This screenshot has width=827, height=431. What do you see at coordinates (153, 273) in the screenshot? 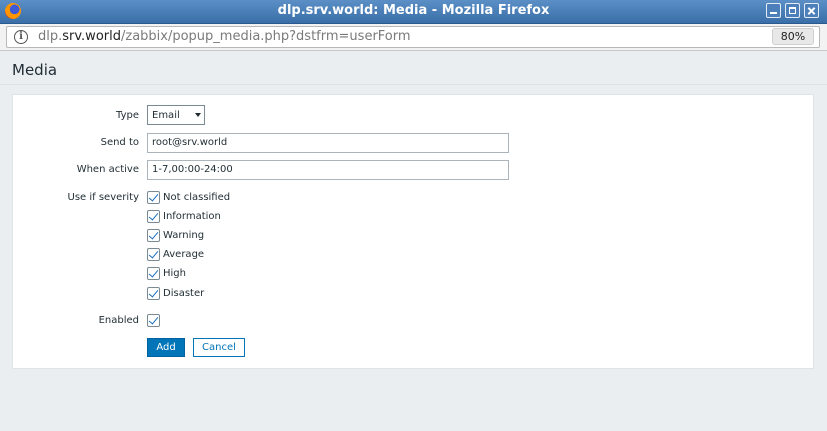
I see `severity-high-checkbox` at bounding box center [153, 273].